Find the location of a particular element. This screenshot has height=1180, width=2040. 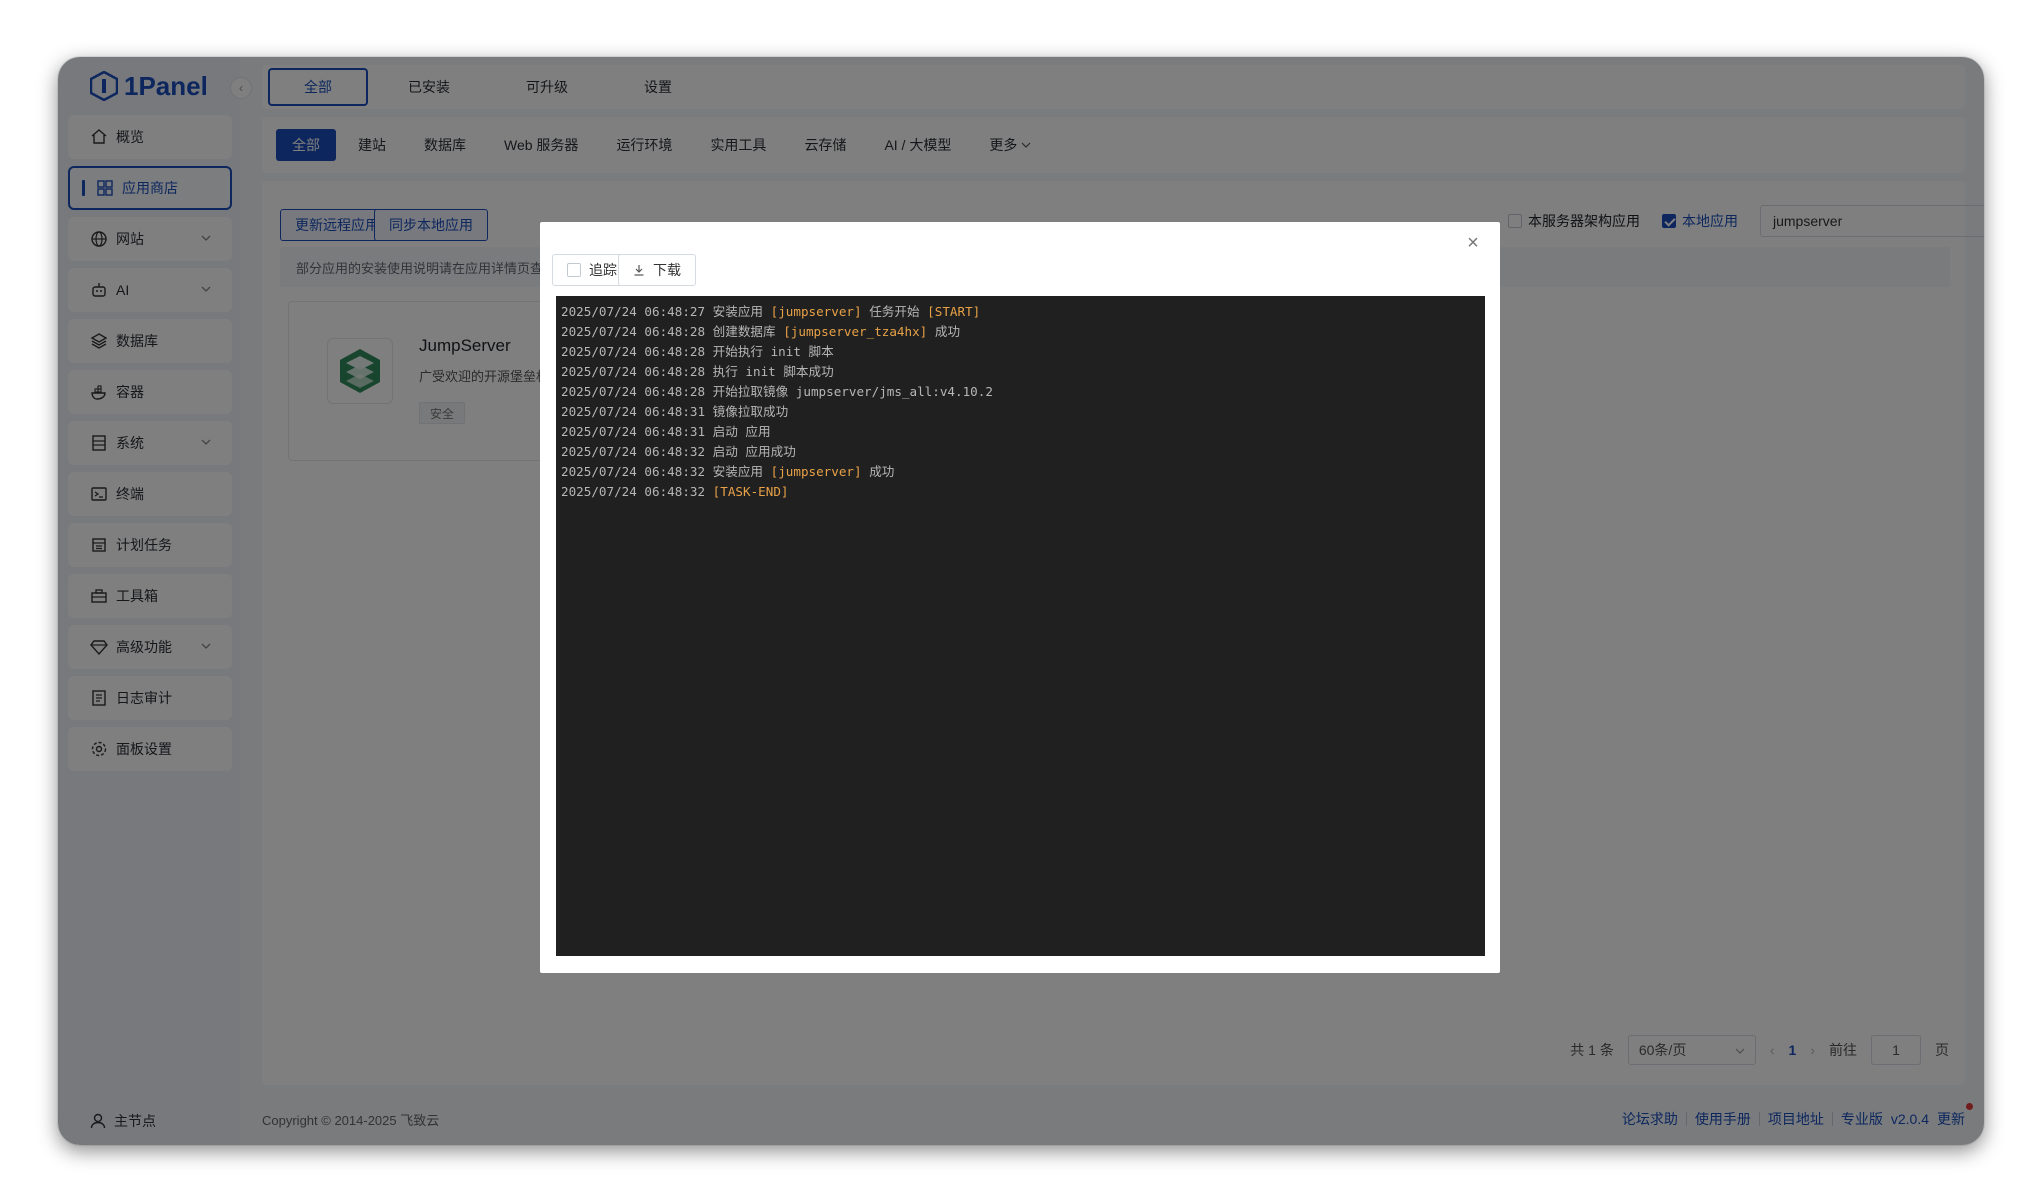

log-line: 2025/07/24 06:48:28 执行 init 脚本成功 is located at coordinates (1020, 372).